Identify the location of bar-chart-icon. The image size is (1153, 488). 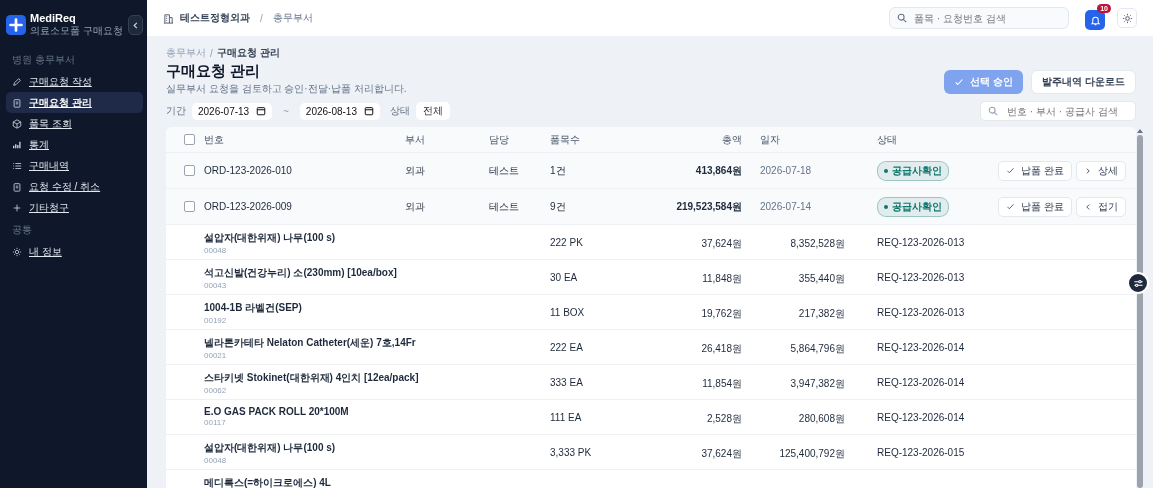
(17, 144).